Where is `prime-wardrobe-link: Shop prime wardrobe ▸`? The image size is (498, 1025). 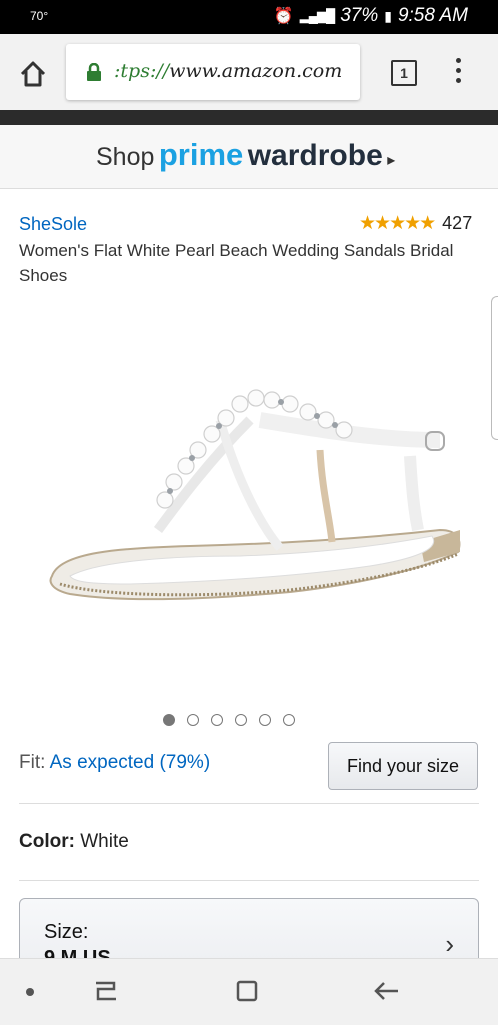
prime-wardrobe-link: Shop prime wardrobe ▸ is located at coordinates (245, 155).